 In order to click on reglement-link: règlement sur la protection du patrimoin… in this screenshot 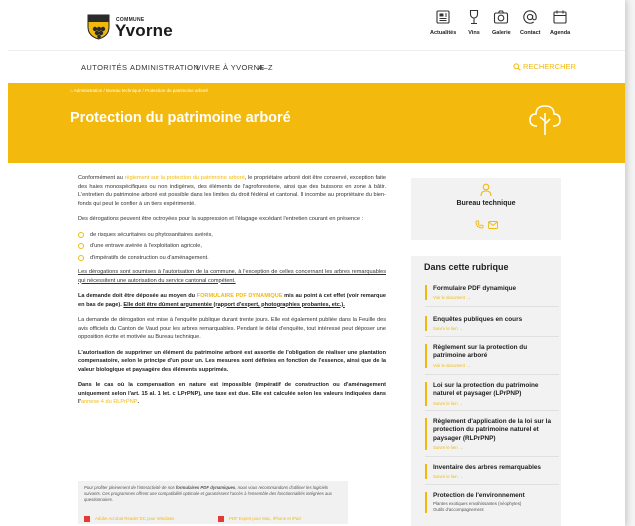, I will do `click(185, 178)`.